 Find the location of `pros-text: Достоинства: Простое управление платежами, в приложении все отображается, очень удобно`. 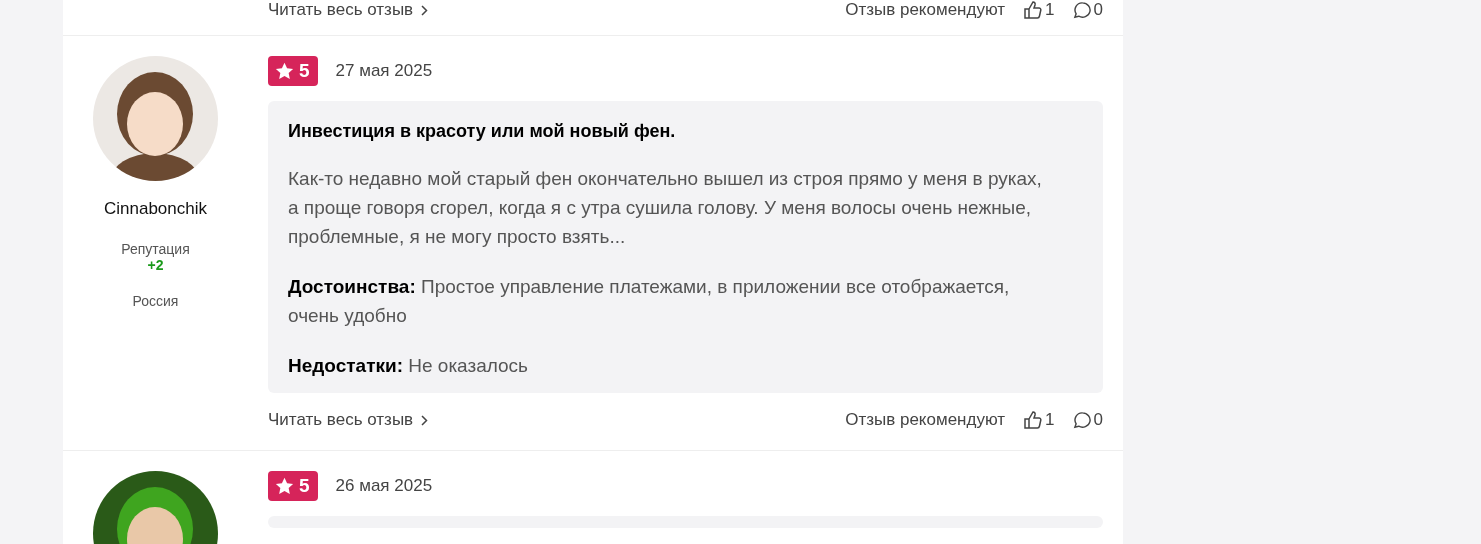

pros-text: Достоинства: Простое управление платежами, в приложении все отображается, очень удобно is located at coordinates (649, 301).